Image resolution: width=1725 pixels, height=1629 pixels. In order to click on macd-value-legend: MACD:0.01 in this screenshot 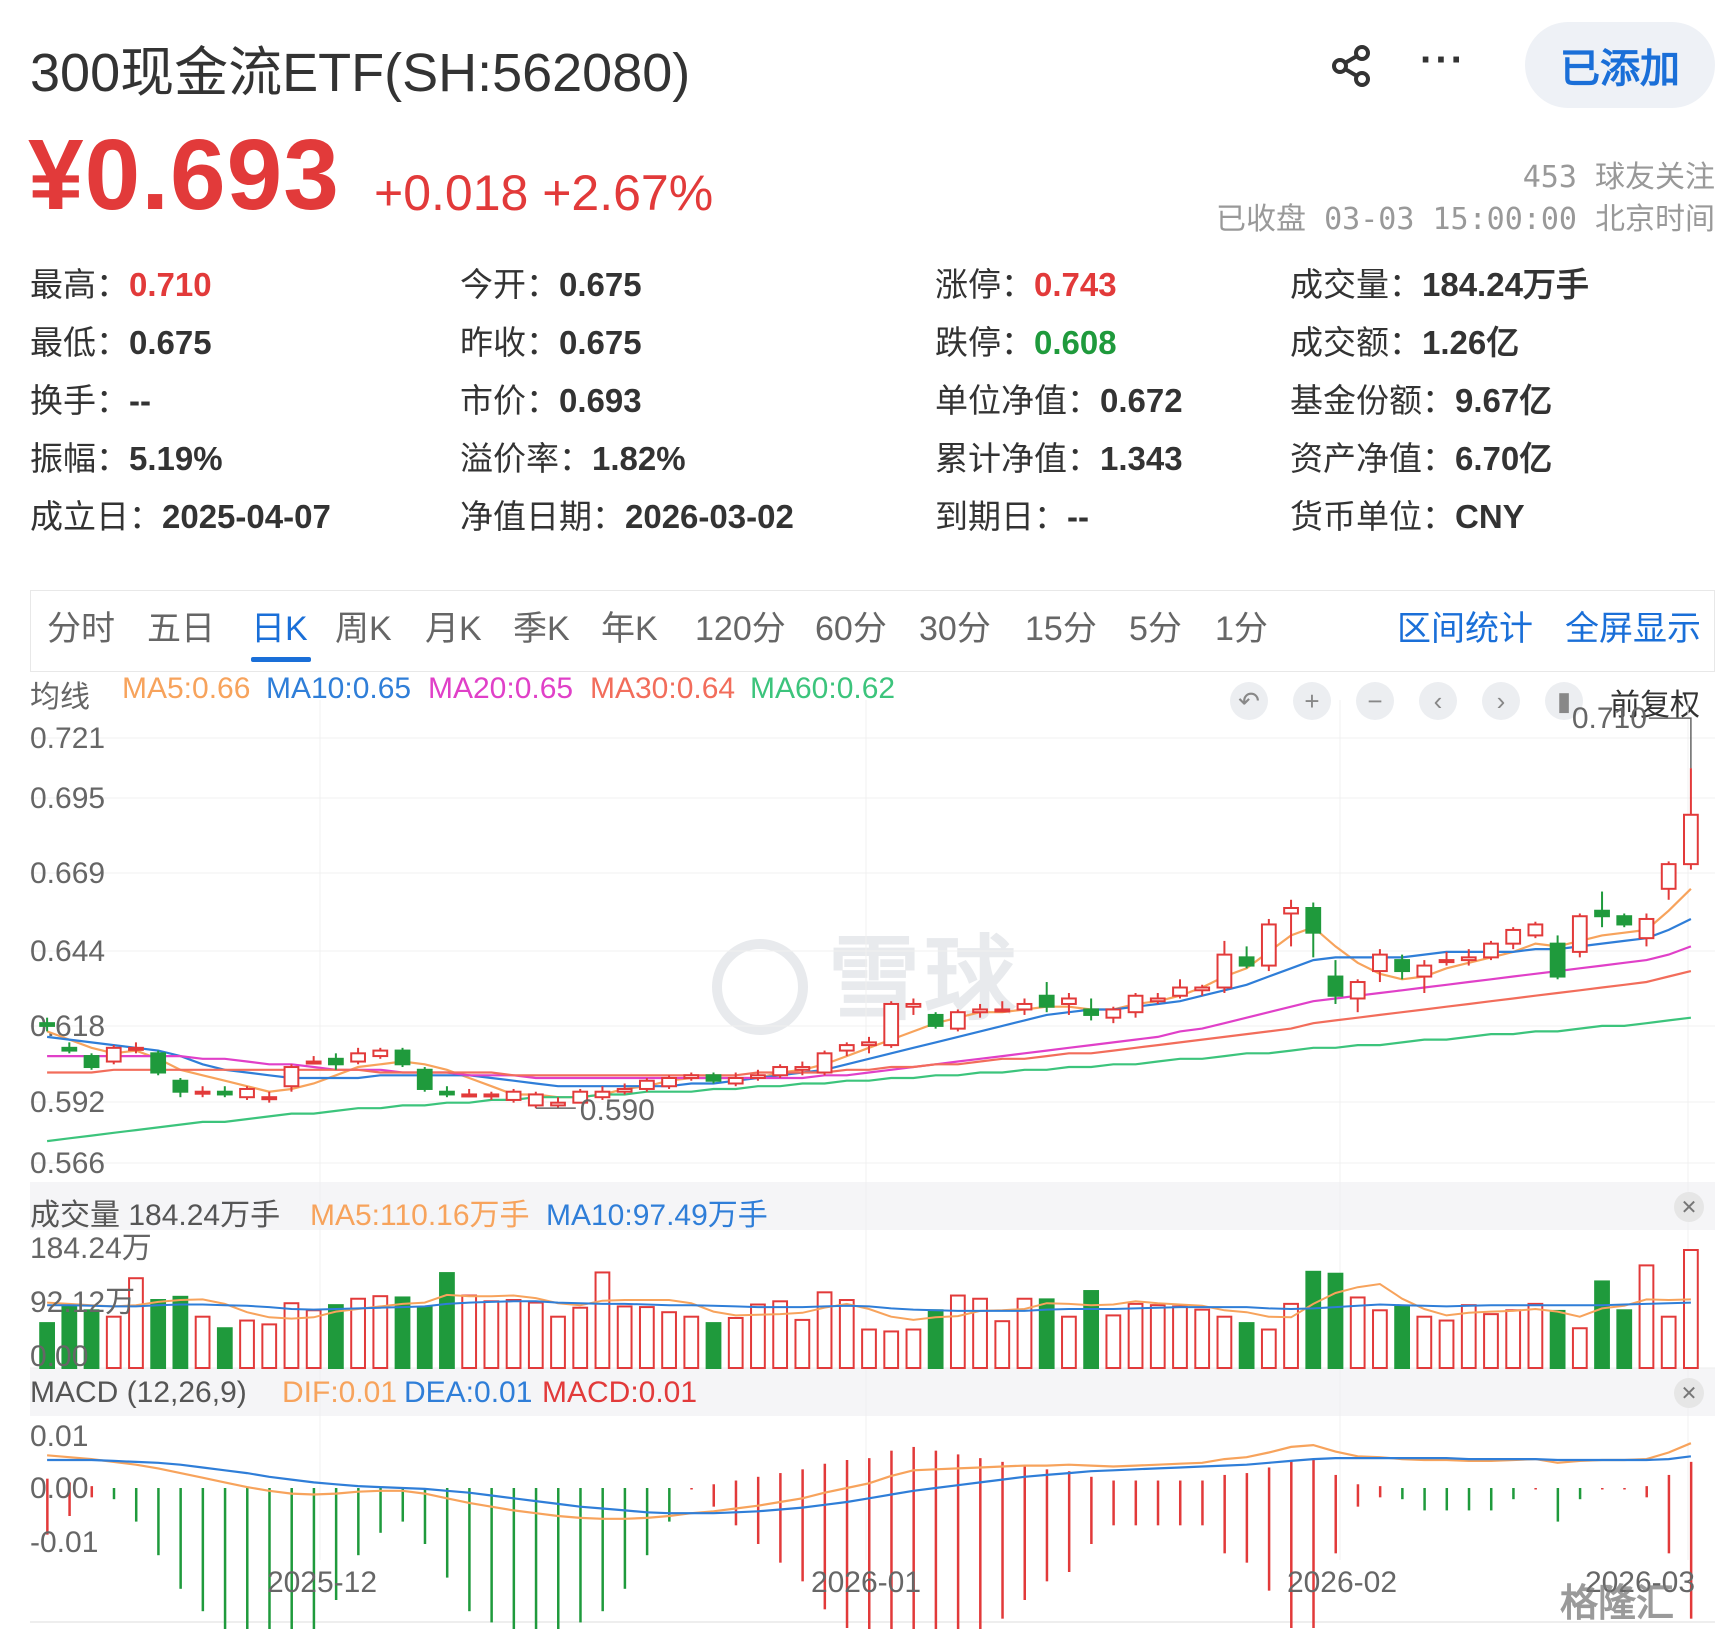, I will do `click(620, 1392)`.